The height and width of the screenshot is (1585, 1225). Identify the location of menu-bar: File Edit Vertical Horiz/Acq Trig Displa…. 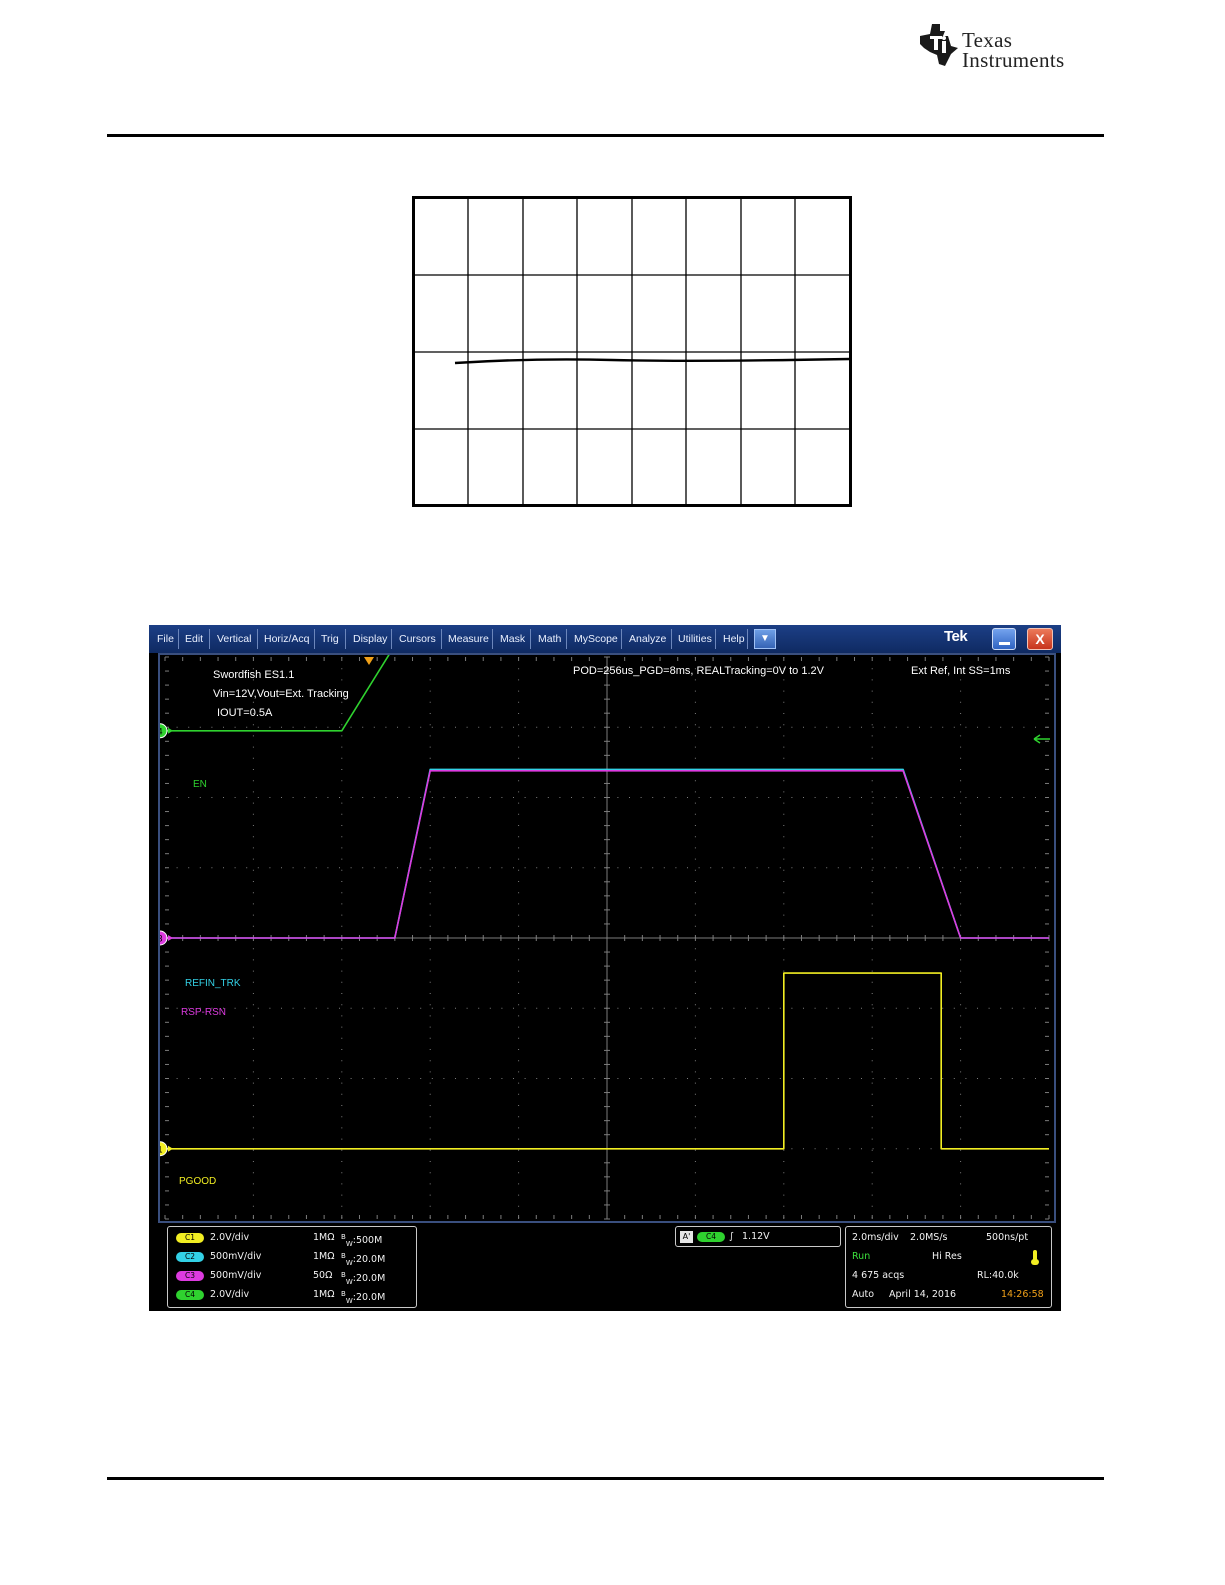
(605, 639).